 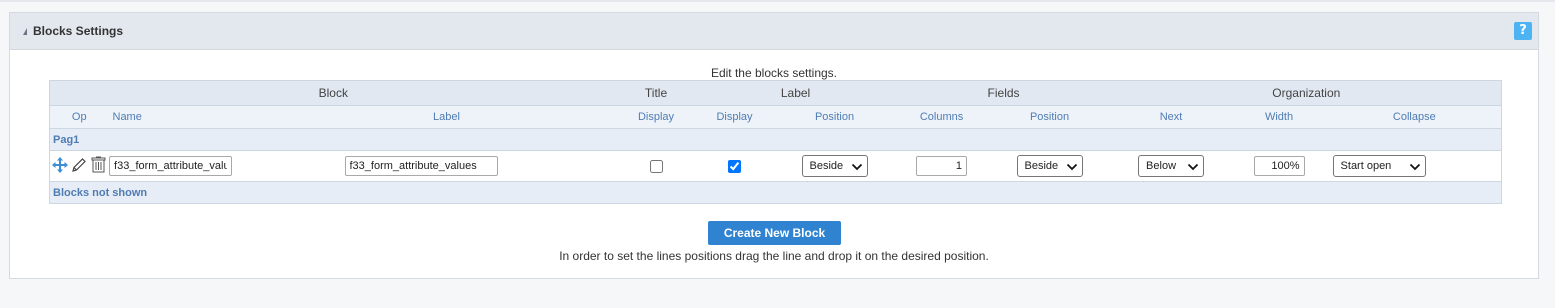 What do you see at coordinates (774, 31) in the screenshot?
I see `panel-header: Blocks Settings ?` at bounding box center [774, 31].